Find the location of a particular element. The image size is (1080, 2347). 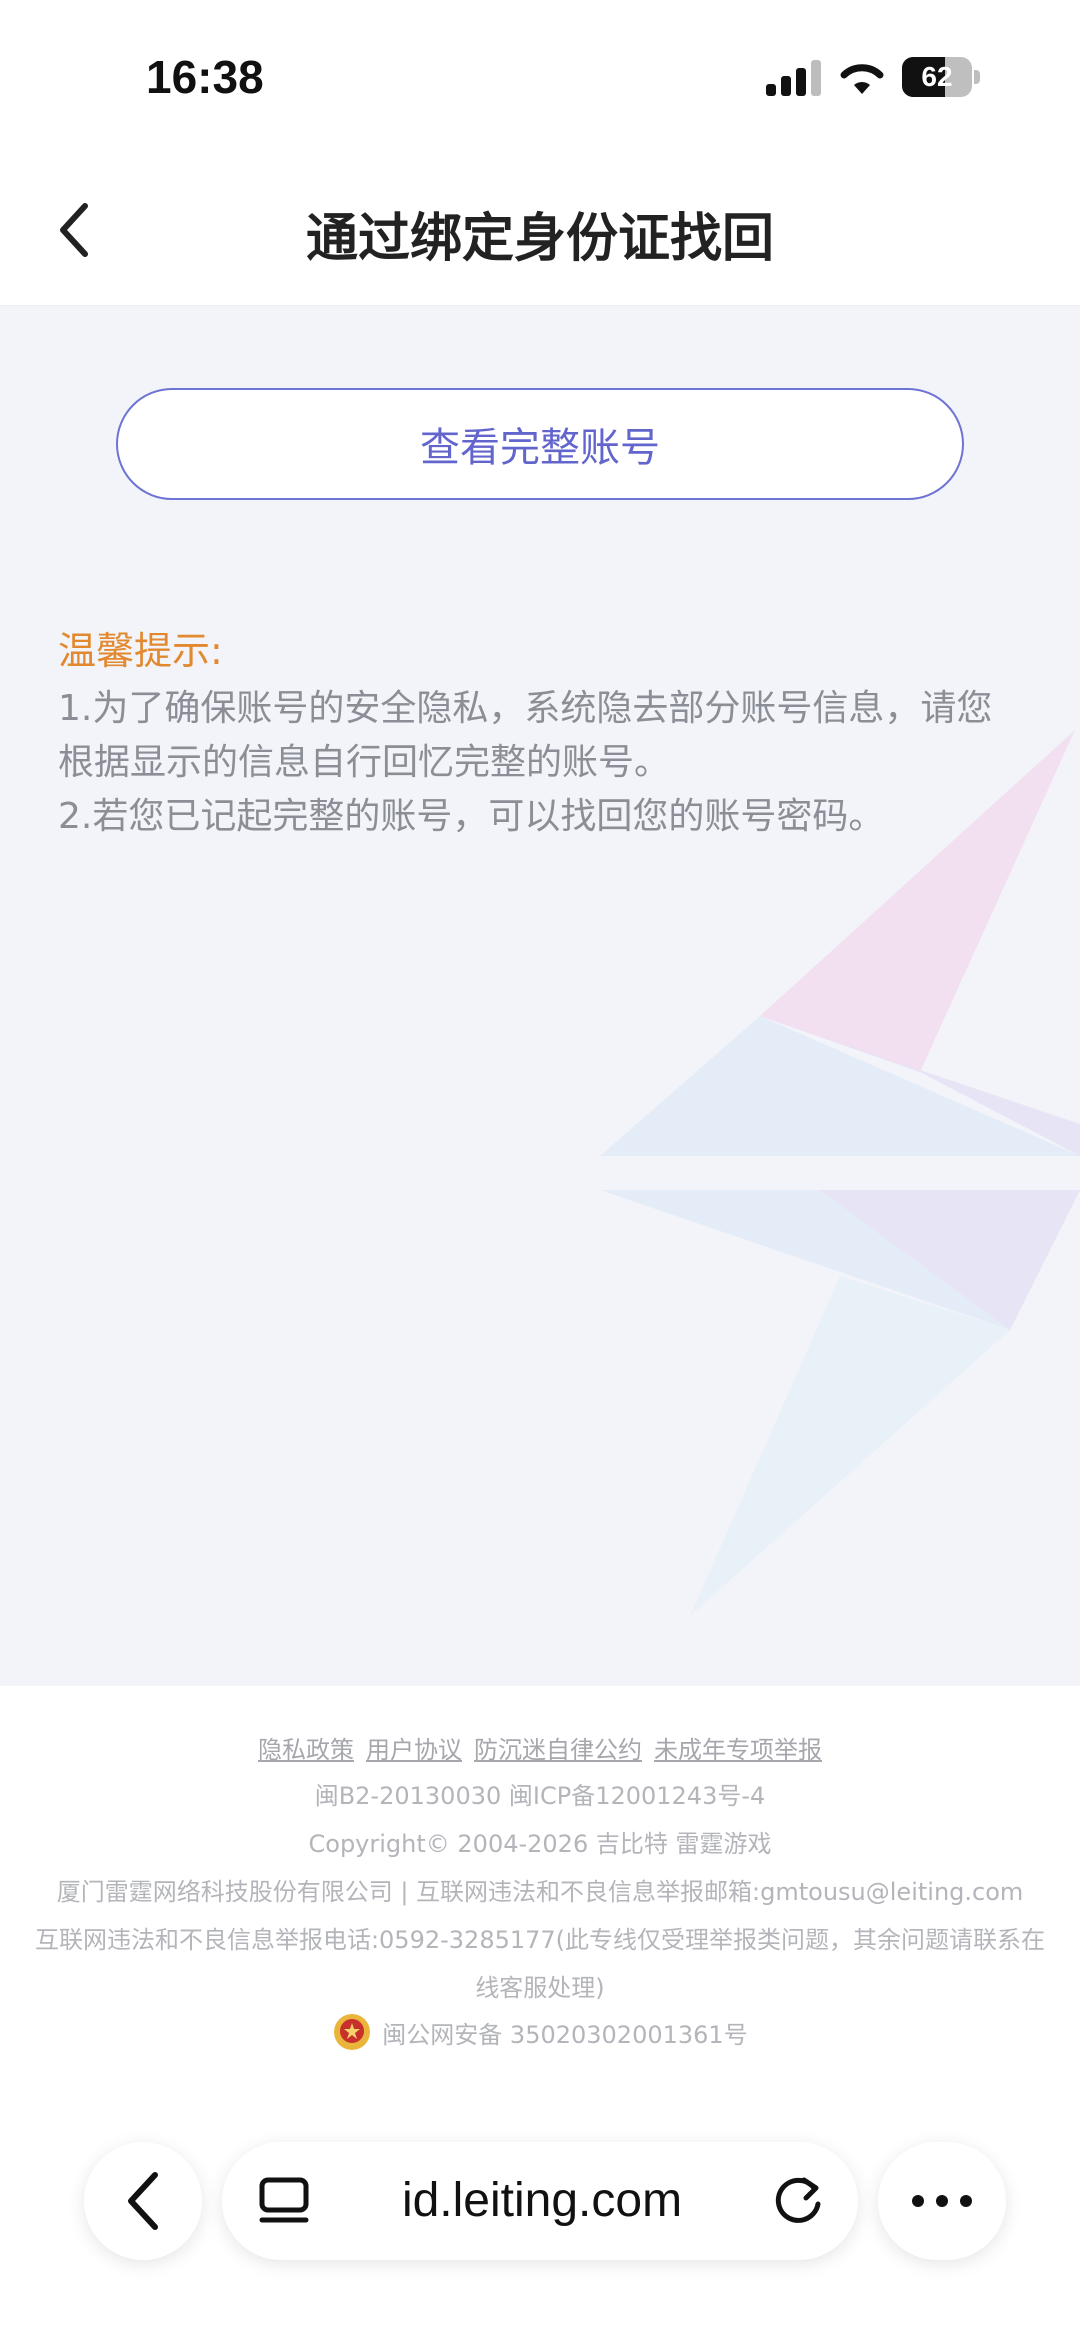

url-text: id.leiting.com is located at coordinates (542, 2201).